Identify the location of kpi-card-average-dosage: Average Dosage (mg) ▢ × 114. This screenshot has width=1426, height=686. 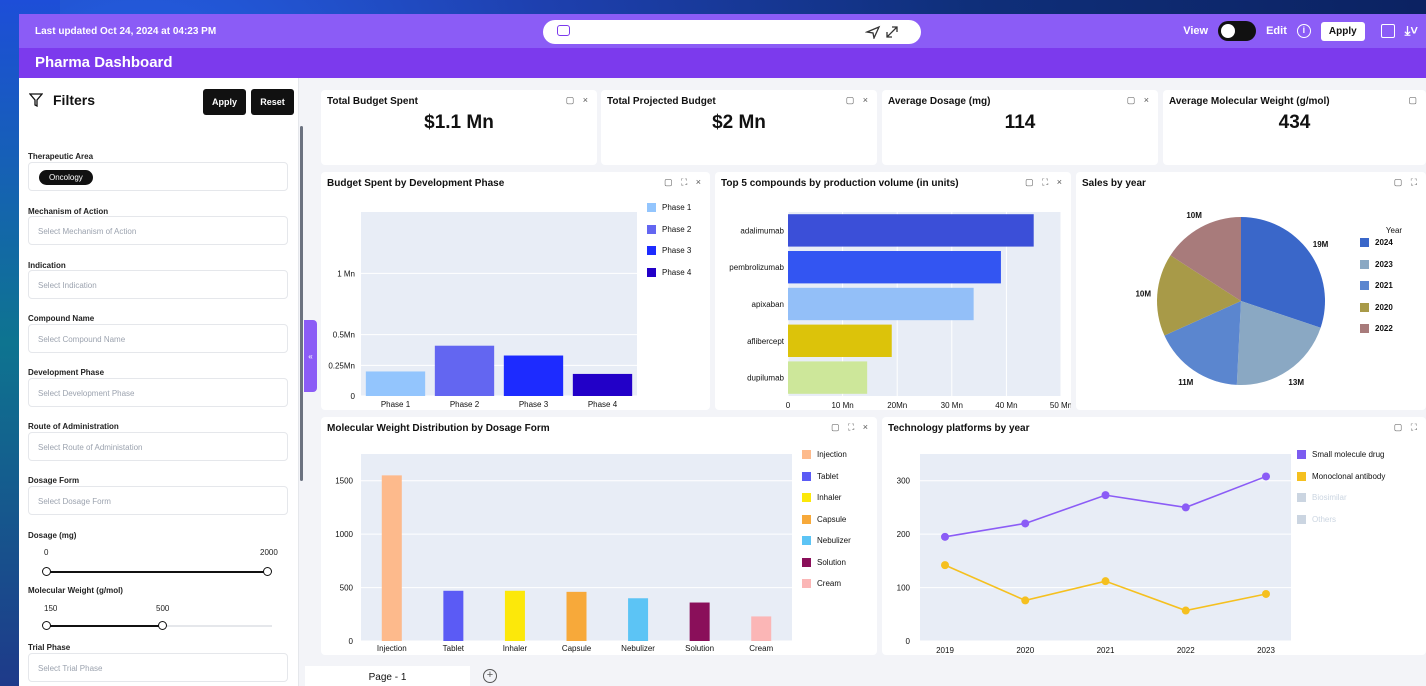
(1020, 127).